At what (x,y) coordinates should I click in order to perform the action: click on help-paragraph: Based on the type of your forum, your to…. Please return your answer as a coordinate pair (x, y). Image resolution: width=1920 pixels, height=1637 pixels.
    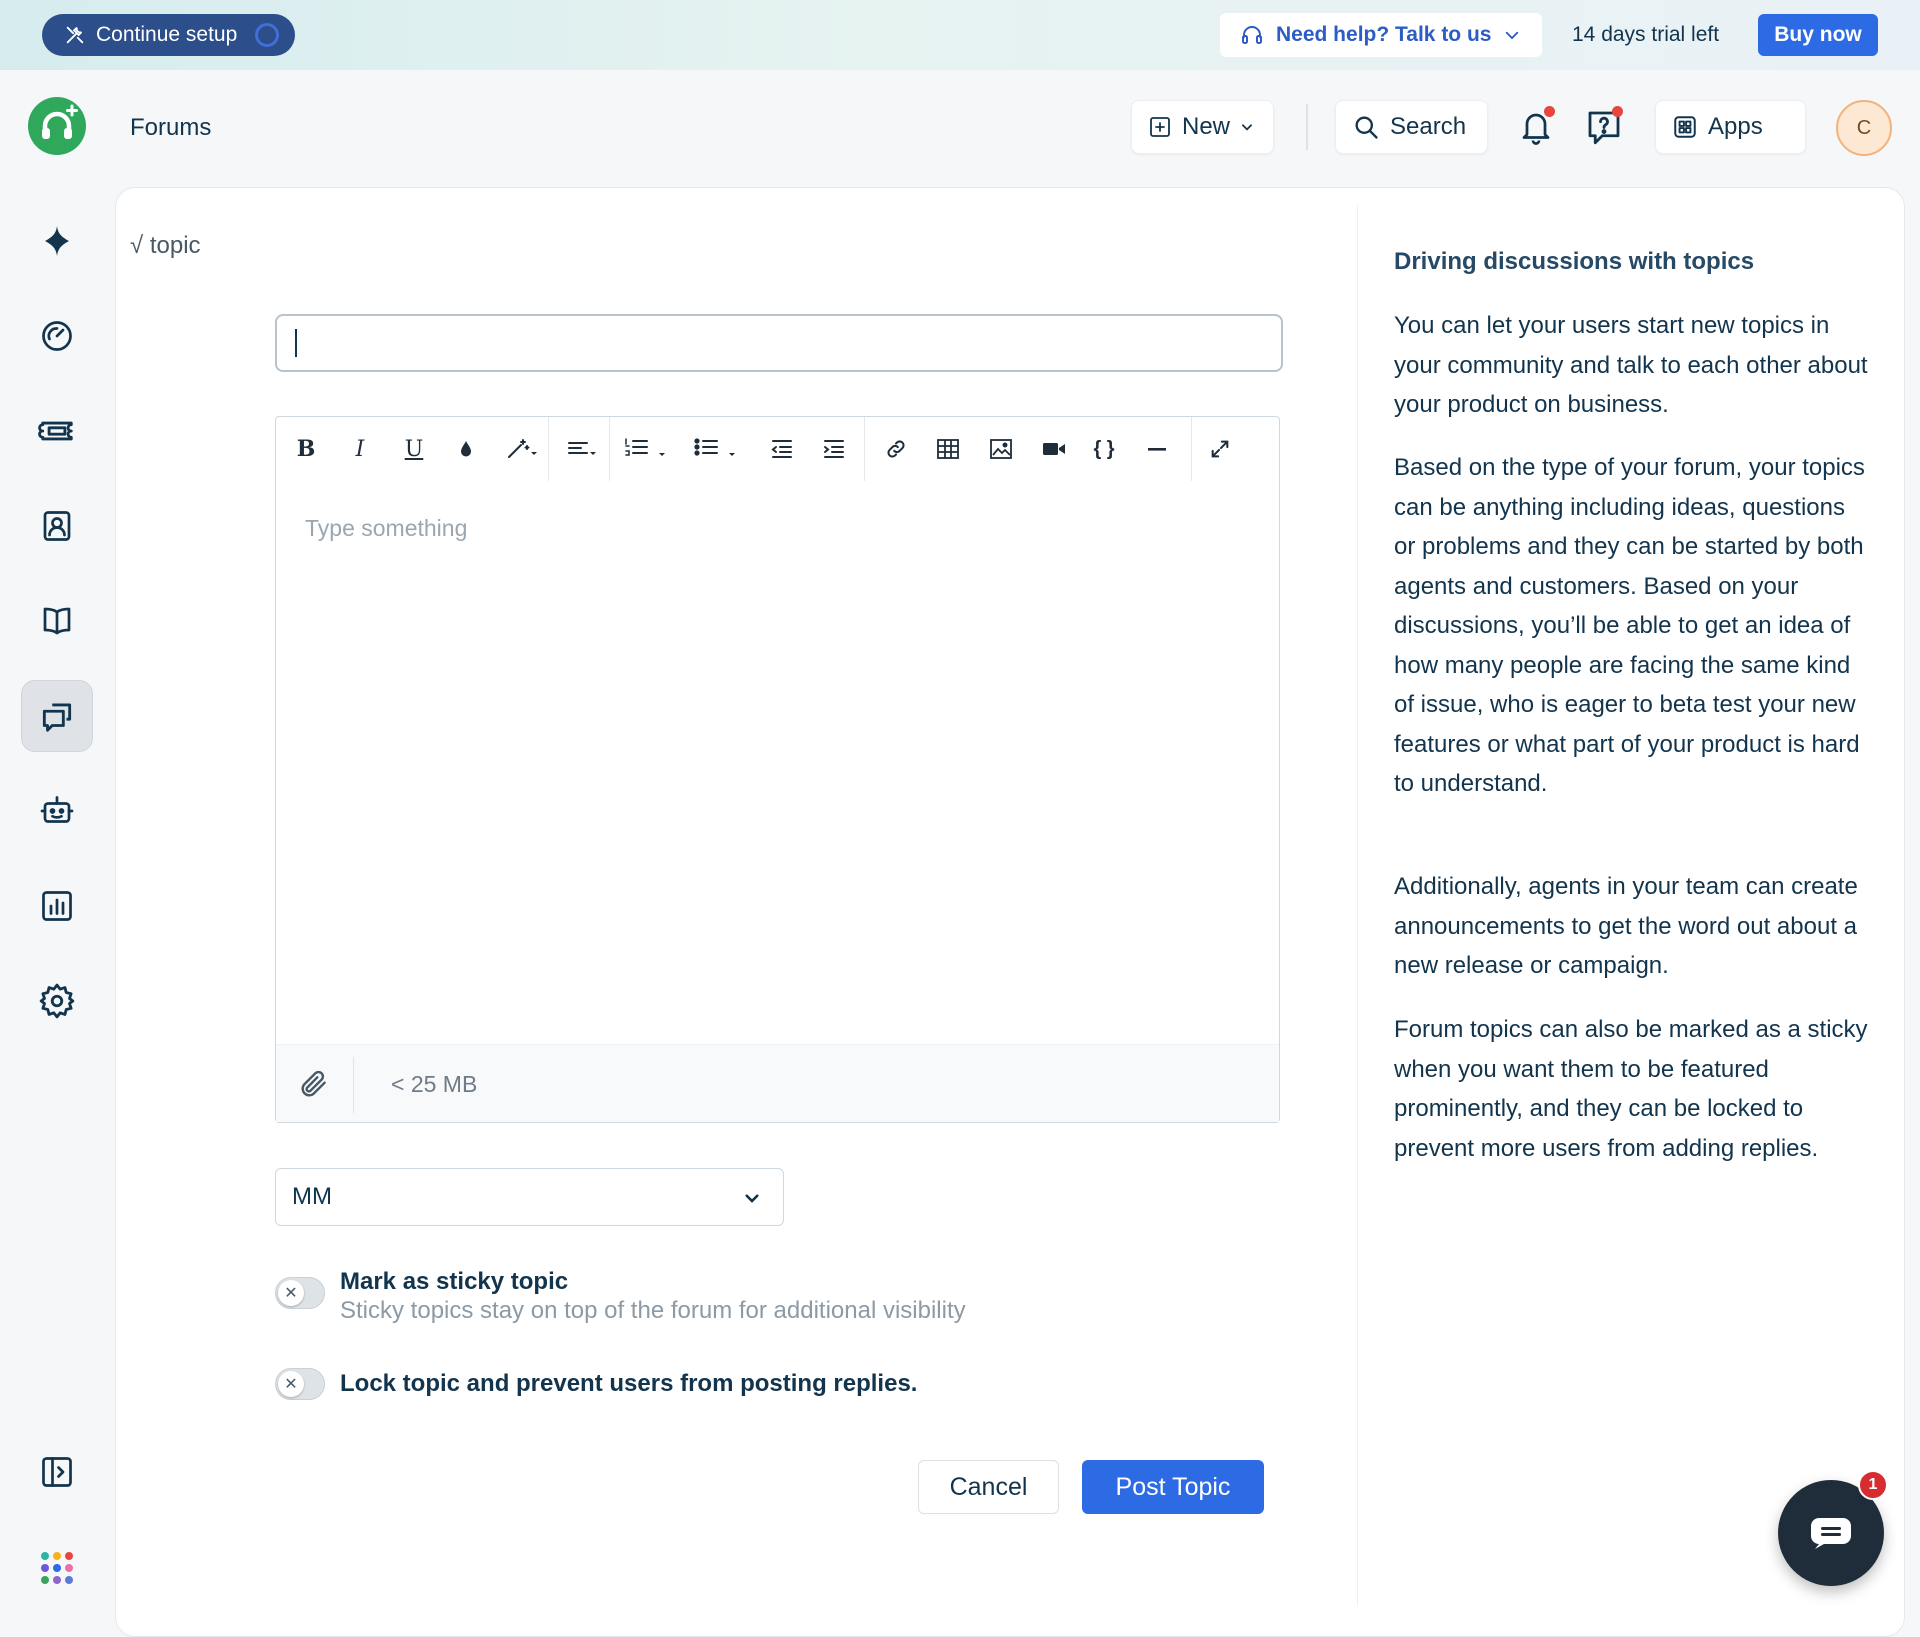
    Looking at the image, I should click on (1629, 625).